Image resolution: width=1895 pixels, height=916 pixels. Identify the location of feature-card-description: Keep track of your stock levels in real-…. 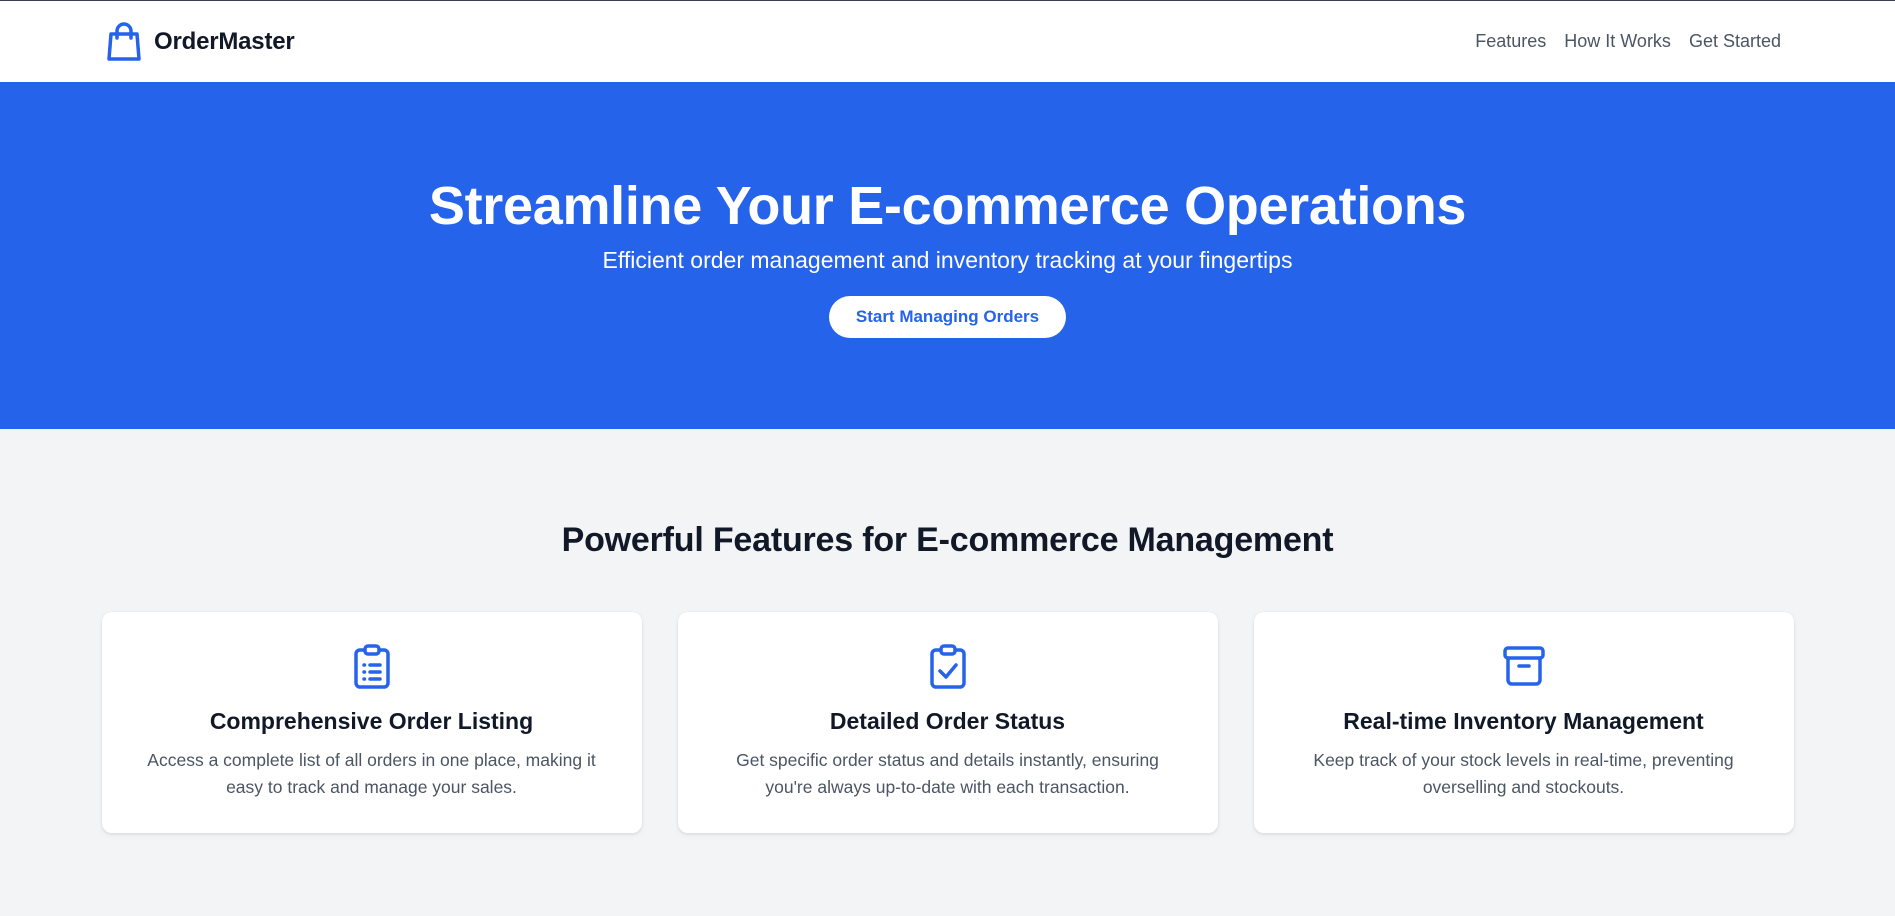
(1523, 773).